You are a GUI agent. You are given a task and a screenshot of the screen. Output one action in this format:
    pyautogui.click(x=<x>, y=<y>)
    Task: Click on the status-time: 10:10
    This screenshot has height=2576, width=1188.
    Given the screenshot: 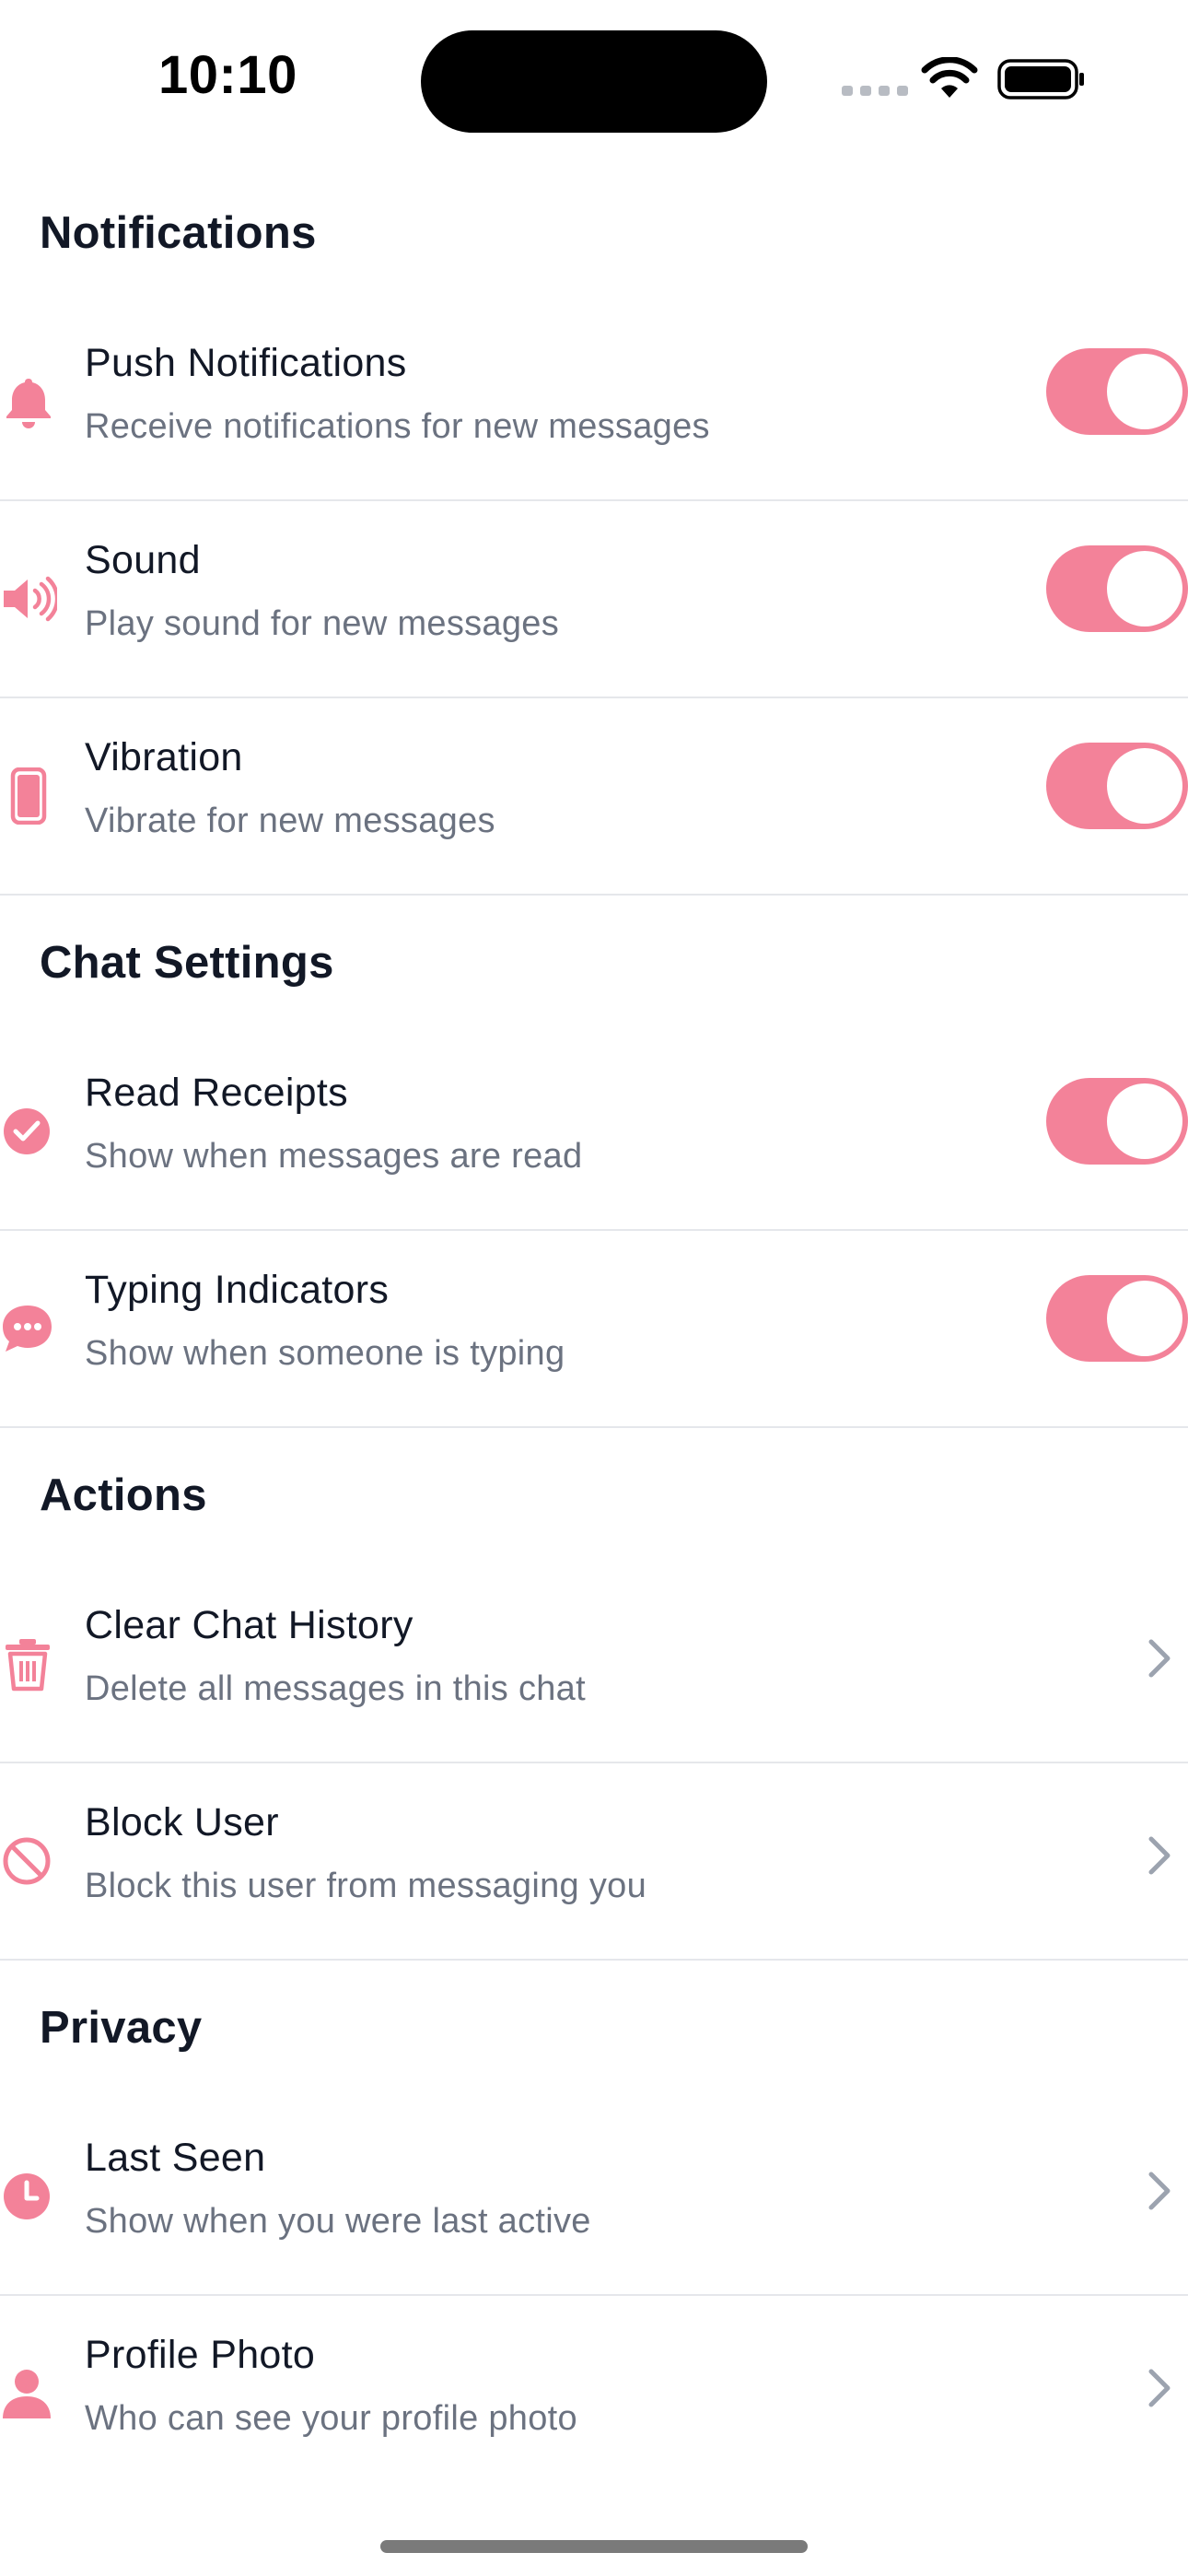 What is the action you would take?
    pyautogui.click(x=227, y=75)
    